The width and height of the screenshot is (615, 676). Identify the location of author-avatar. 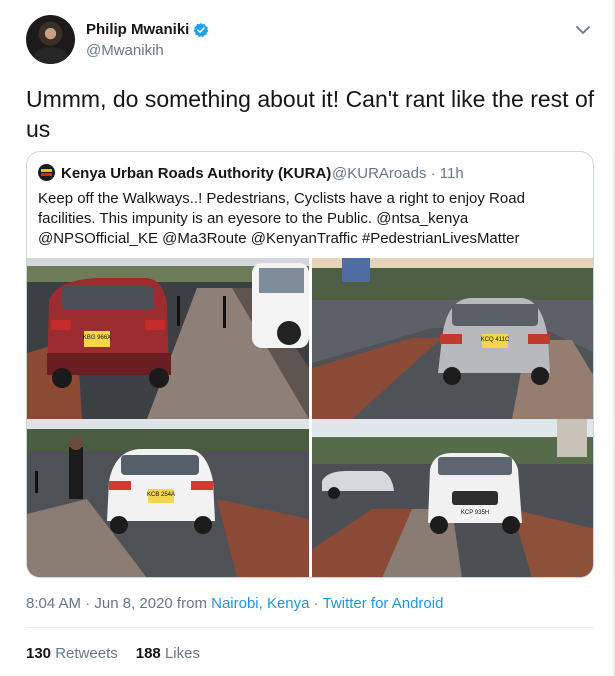
(50, 39).